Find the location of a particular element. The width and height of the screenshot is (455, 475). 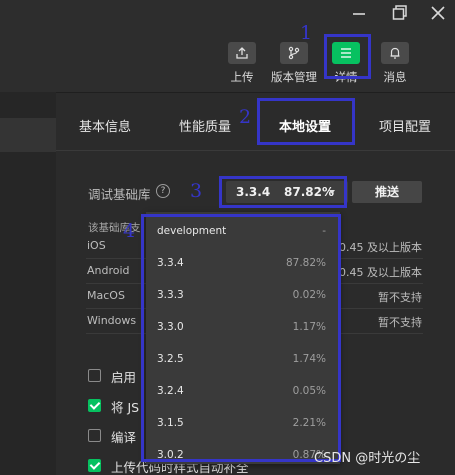

js-checkbox is located at coordinates (94, 405).